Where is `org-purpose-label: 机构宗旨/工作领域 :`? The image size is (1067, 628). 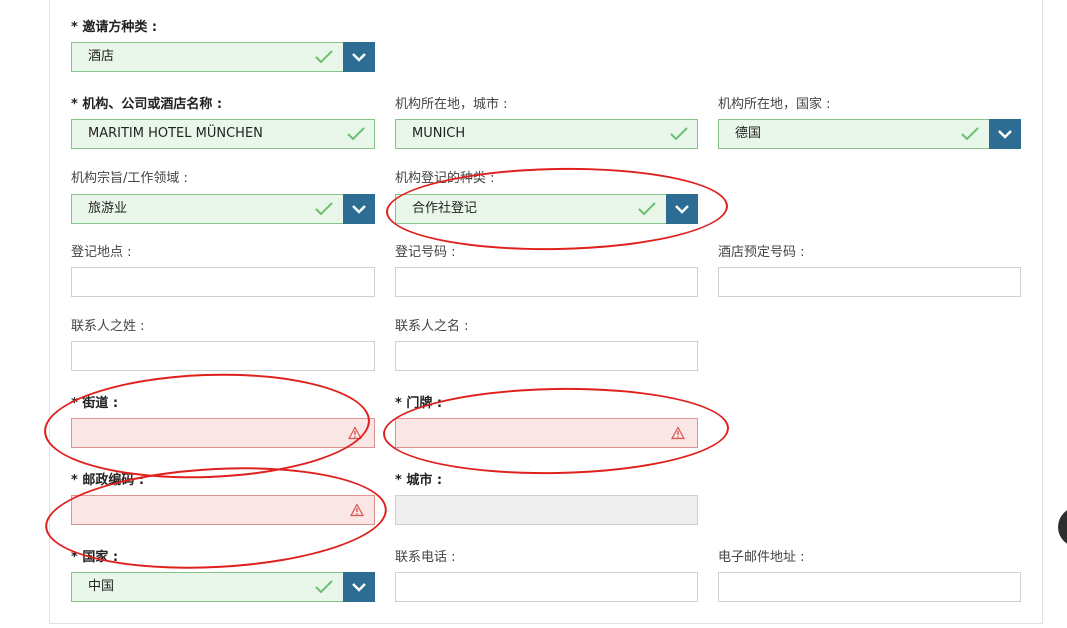
org-purpose-label: 机构宗旨/工作领域 : is located at coordinates (129, 178).